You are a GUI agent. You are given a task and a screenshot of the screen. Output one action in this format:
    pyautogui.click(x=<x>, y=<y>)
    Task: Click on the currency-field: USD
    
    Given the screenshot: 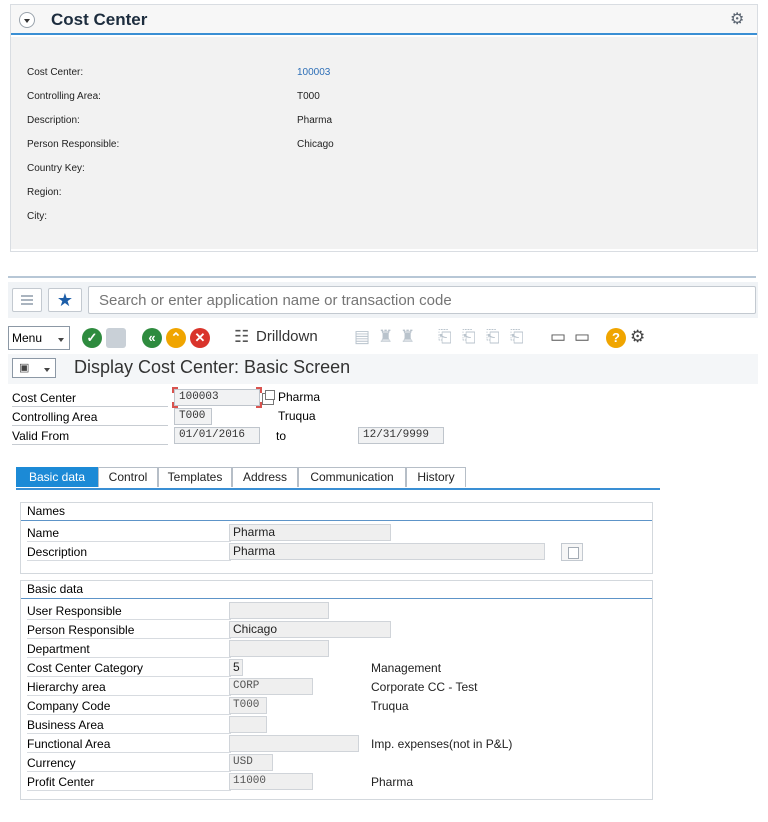 What is the action you would take?
    pyautogui.click(x=251, y=762)
    